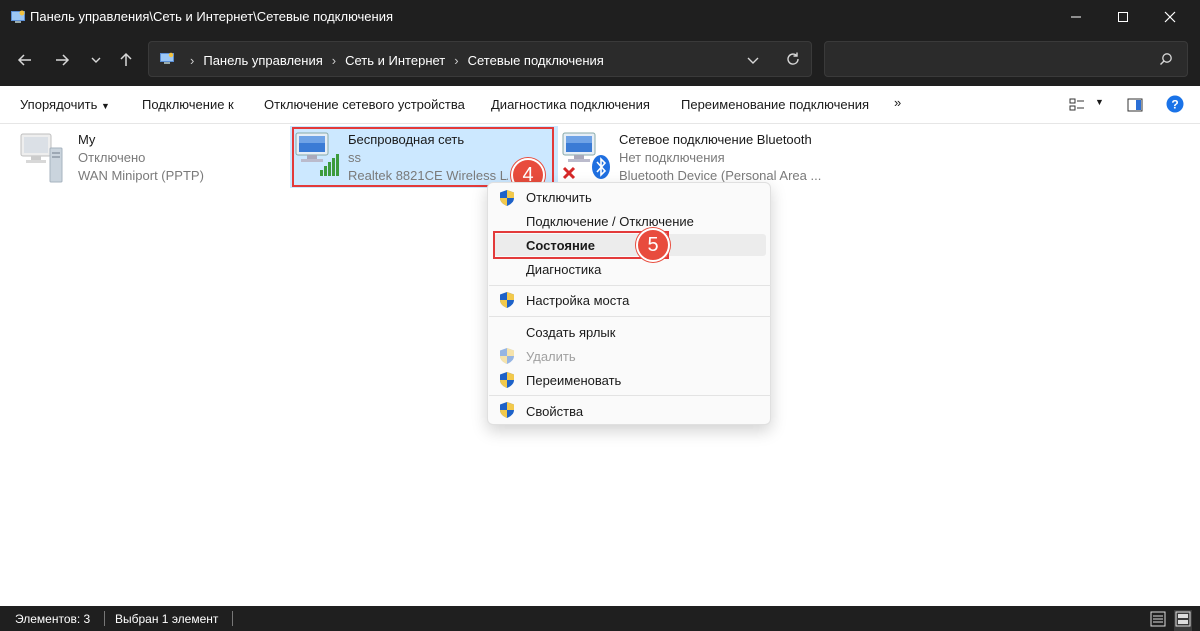 This screenshot has width=1200, height=631. I want to click on view-layout-icon, so click(1076, 104).